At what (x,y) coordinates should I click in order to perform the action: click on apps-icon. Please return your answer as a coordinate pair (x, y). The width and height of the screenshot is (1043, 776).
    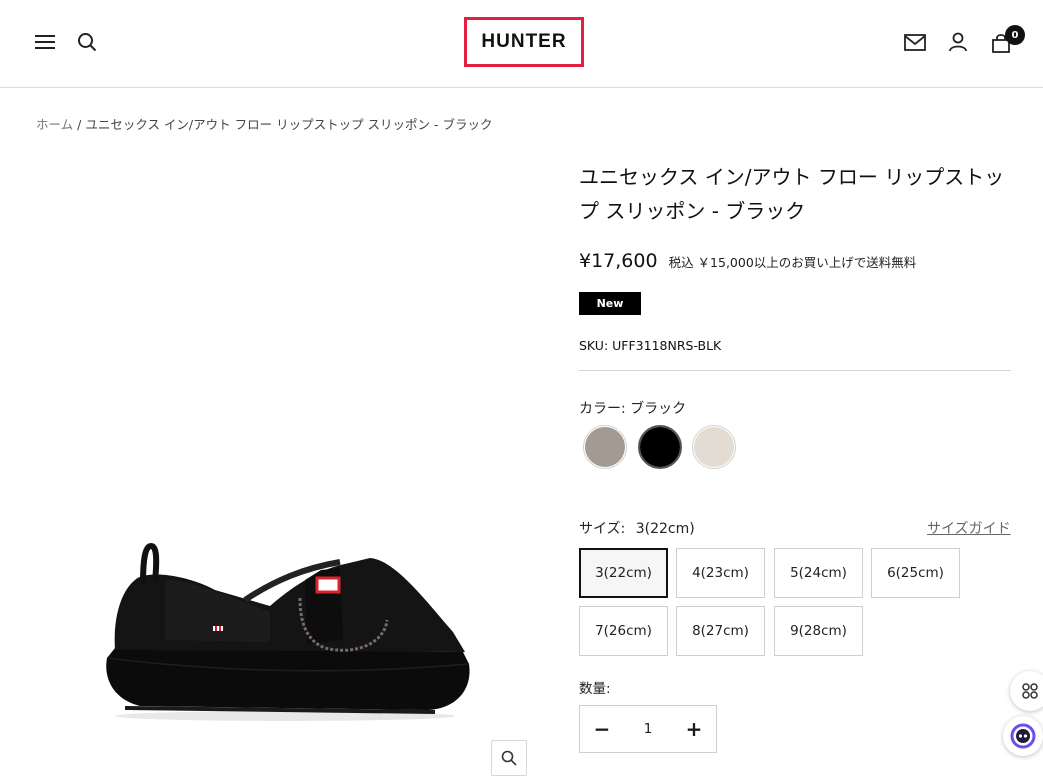
    Looking at the image, I should click on (1026, 691).